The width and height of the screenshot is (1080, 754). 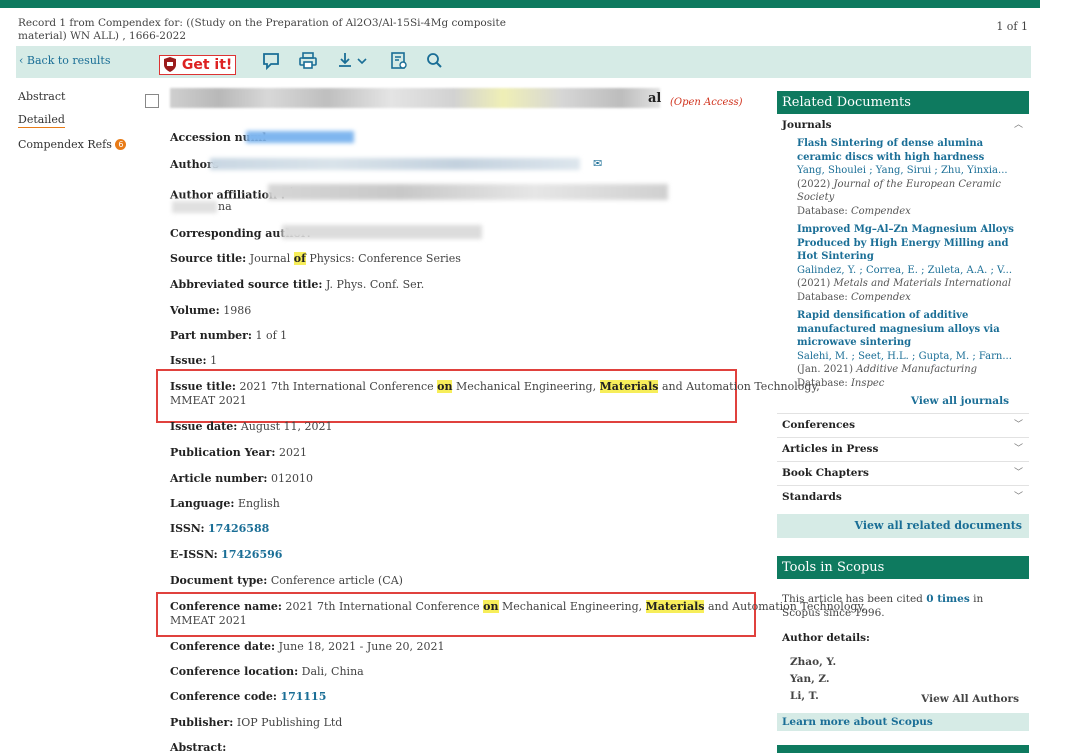 What do you see at coordinates (258, 503) in the screenshot?
I see `language-value: English` at bounding box center [258, 503].